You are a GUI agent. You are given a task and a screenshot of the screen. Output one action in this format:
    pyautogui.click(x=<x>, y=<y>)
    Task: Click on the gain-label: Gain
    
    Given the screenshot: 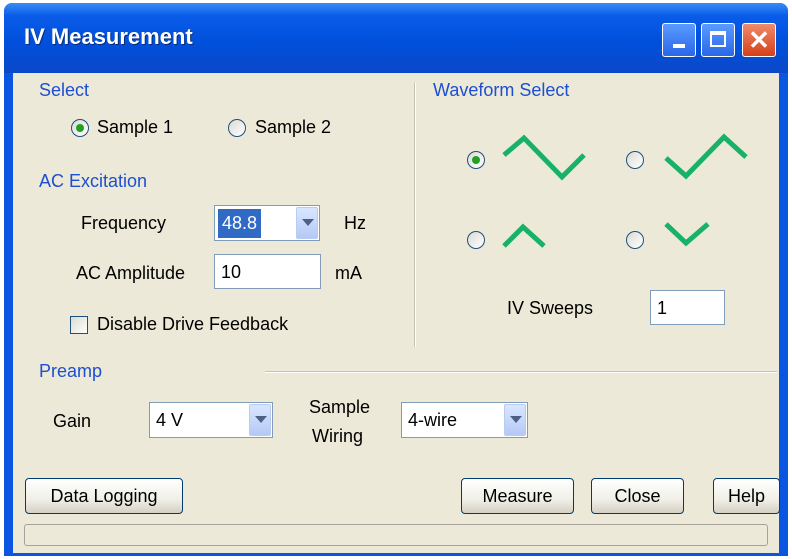 What is the action you would take?
    pyautogui.click(x=72, y=421)
    